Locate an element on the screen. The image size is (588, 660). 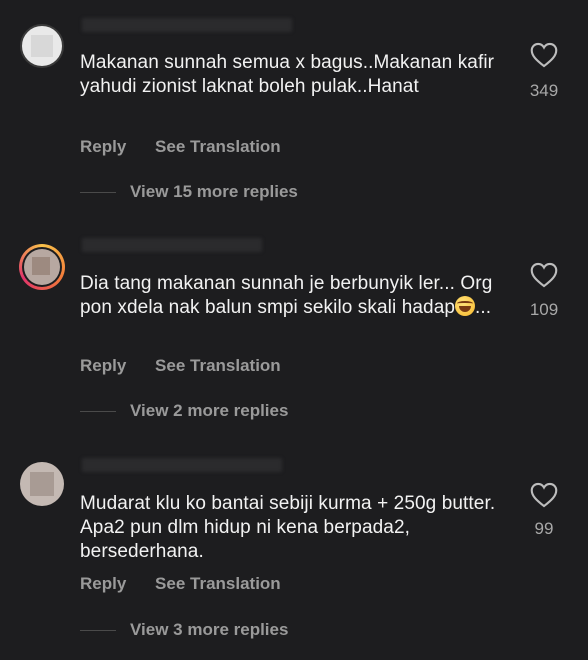
view-more-replies: View 2 more replies is located at coordinates (184, 411).